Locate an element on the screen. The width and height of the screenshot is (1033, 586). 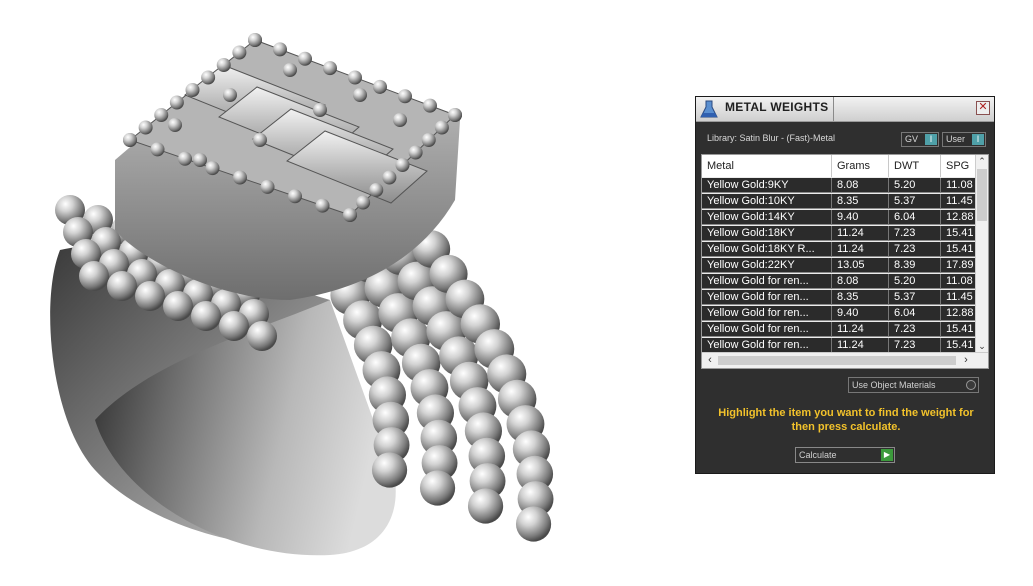
calculate-button: Calculate ▶ is located at coordinates (845, 455).